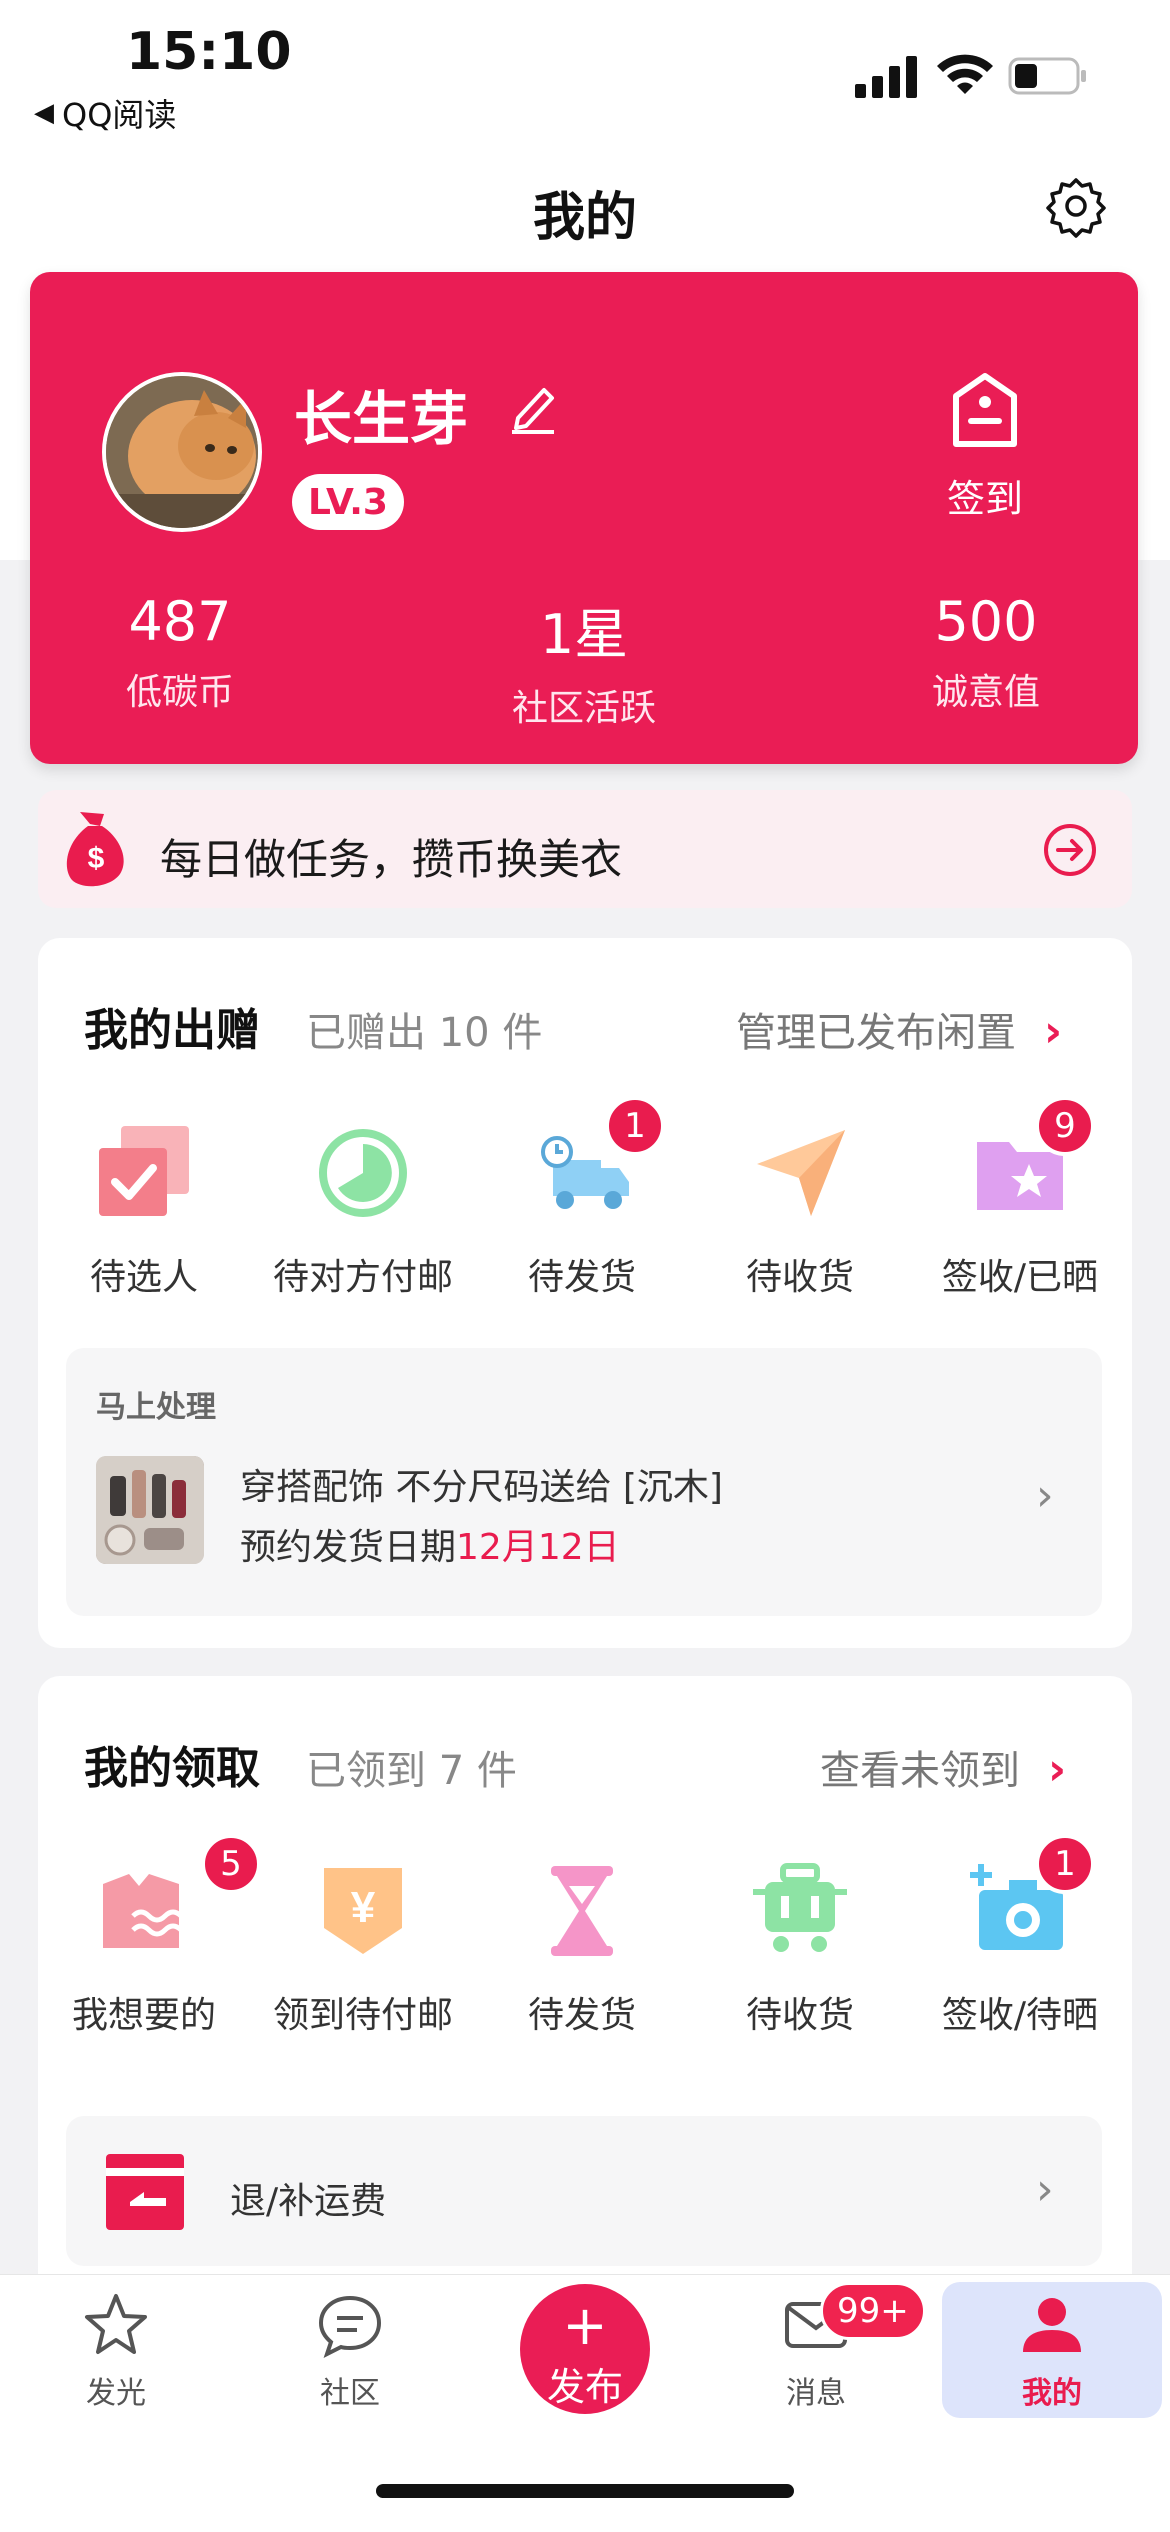 This screenshot has height=2532, width=1170. I want to click on receive-item-label: 我想要的, so click(143, 2015).